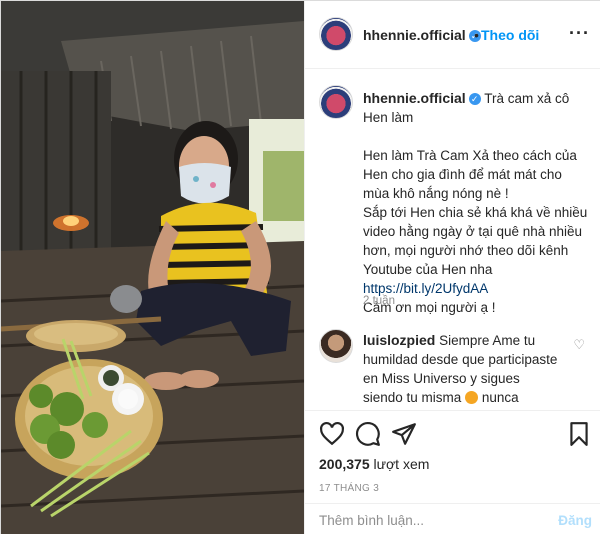 The height and width of the screenshot is (534, 600). What do you see at coordinates (336, 102) in the screenshot?
I see `caption-avatar` at bounding box center [336, 102].